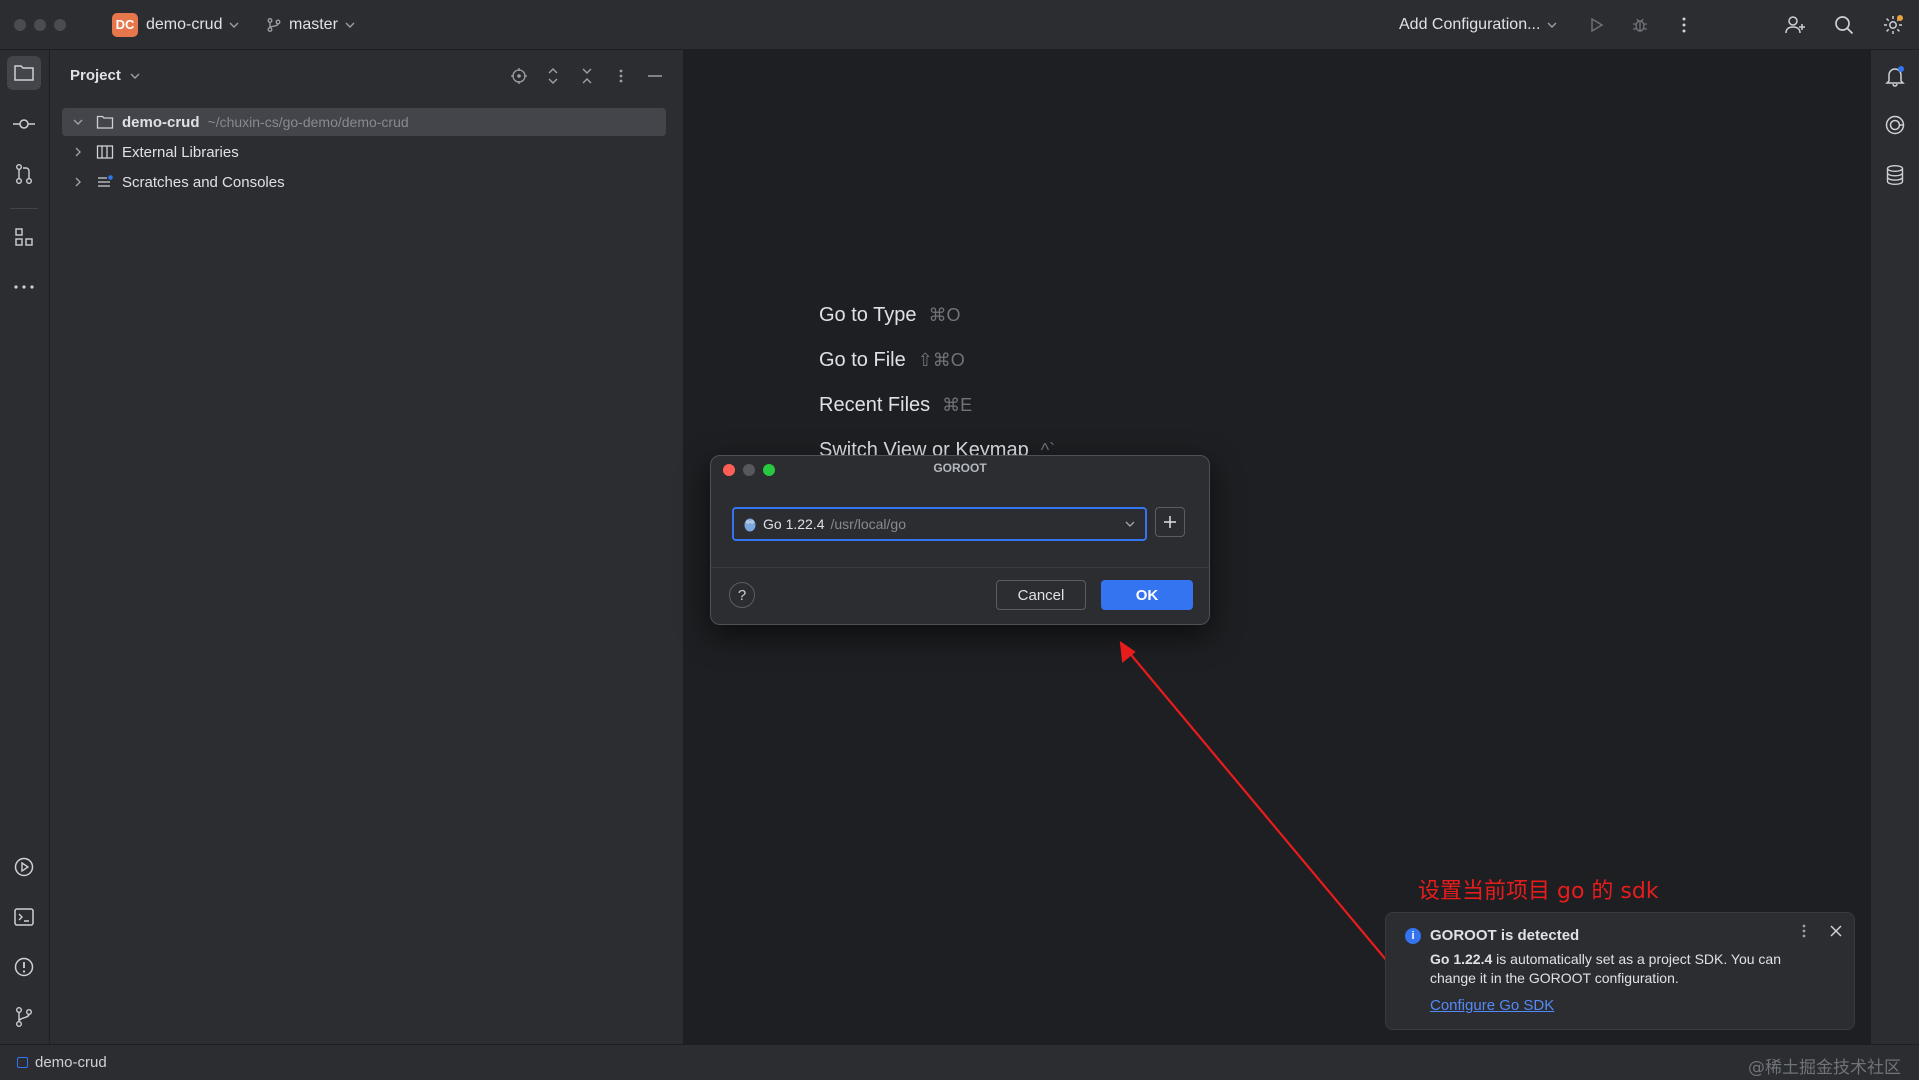 Image resolution: width=1919 pixels, height=1080 pixels. Describe the element at coordinates (1684, 25) in the screenshot. I see `more-actions-icon` at that location.